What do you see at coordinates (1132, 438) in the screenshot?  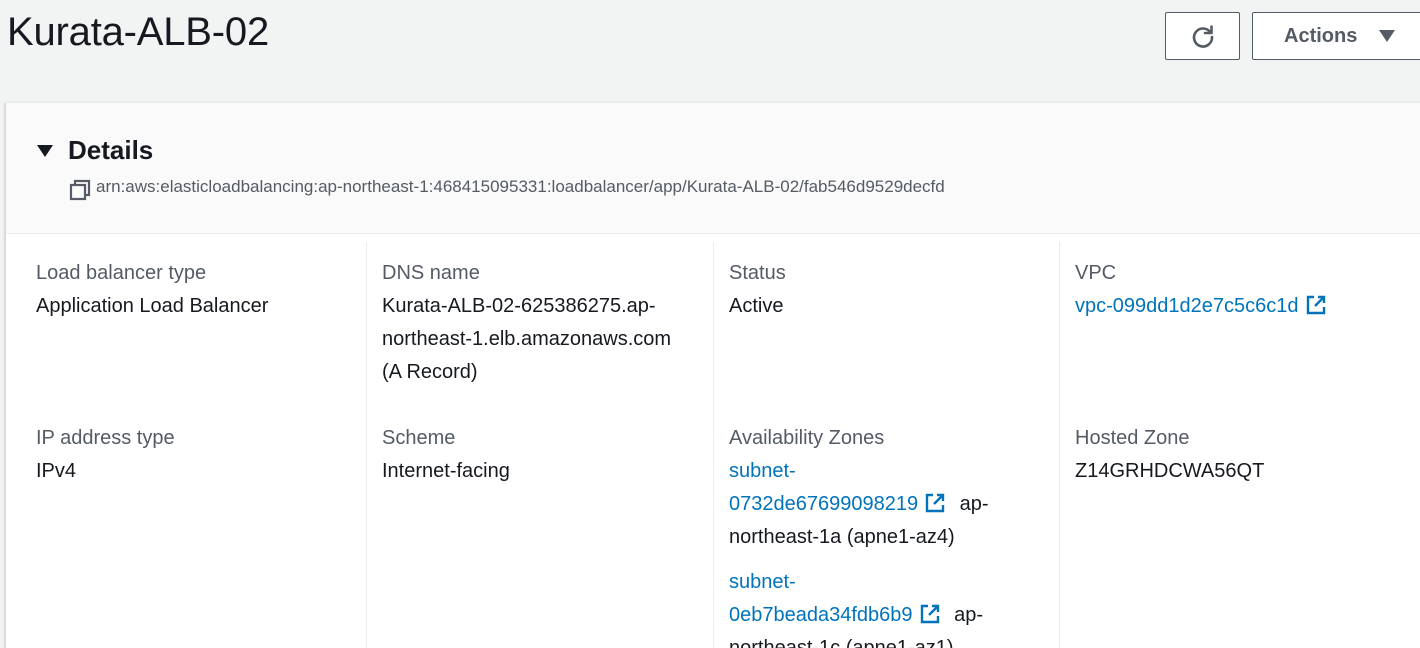 I see `field-label: Hosted Zone` at bounding box center [1132, 438].